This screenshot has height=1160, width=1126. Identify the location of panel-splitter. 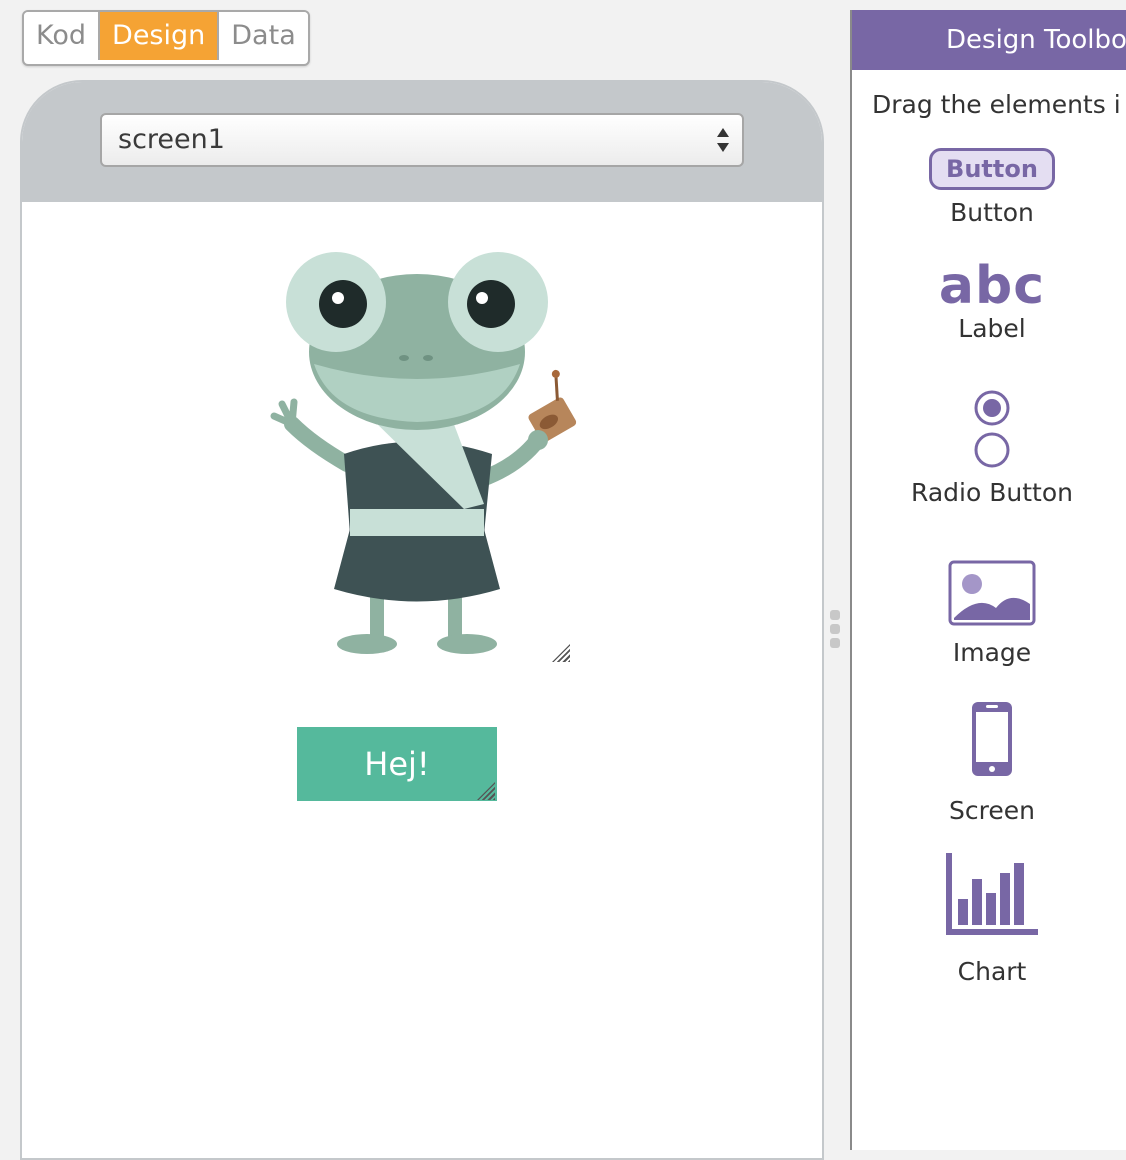
(836, 630).